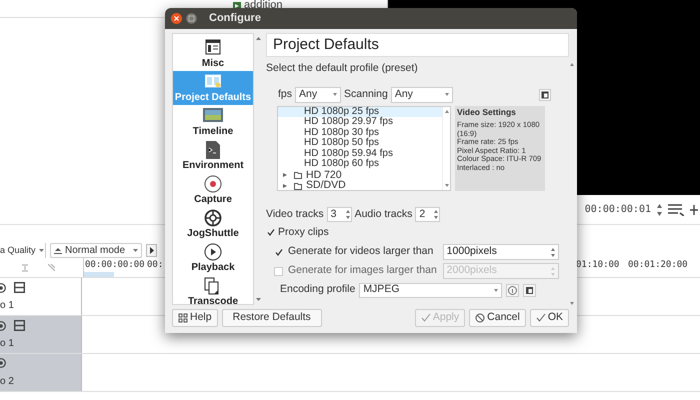  Describe the element at coordinates (213, 184) in the screenshot. I see `record-icon` at that location.